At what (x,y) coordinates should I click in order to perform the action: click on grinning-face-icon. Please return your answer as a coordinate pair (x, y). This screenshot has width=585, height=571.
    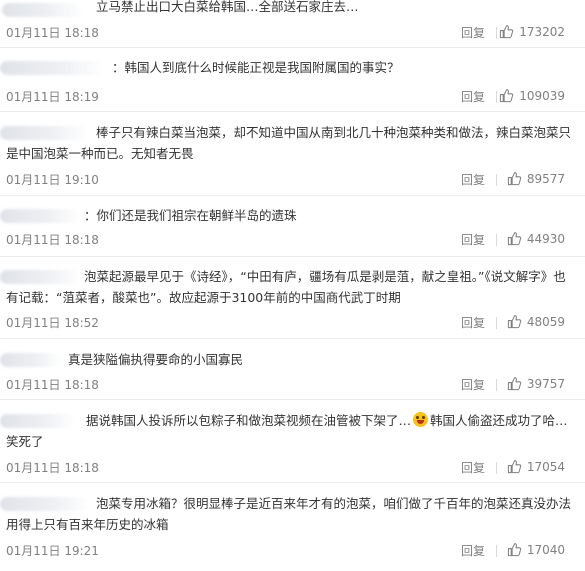
    Looking at the image, I should click on (421, 419).